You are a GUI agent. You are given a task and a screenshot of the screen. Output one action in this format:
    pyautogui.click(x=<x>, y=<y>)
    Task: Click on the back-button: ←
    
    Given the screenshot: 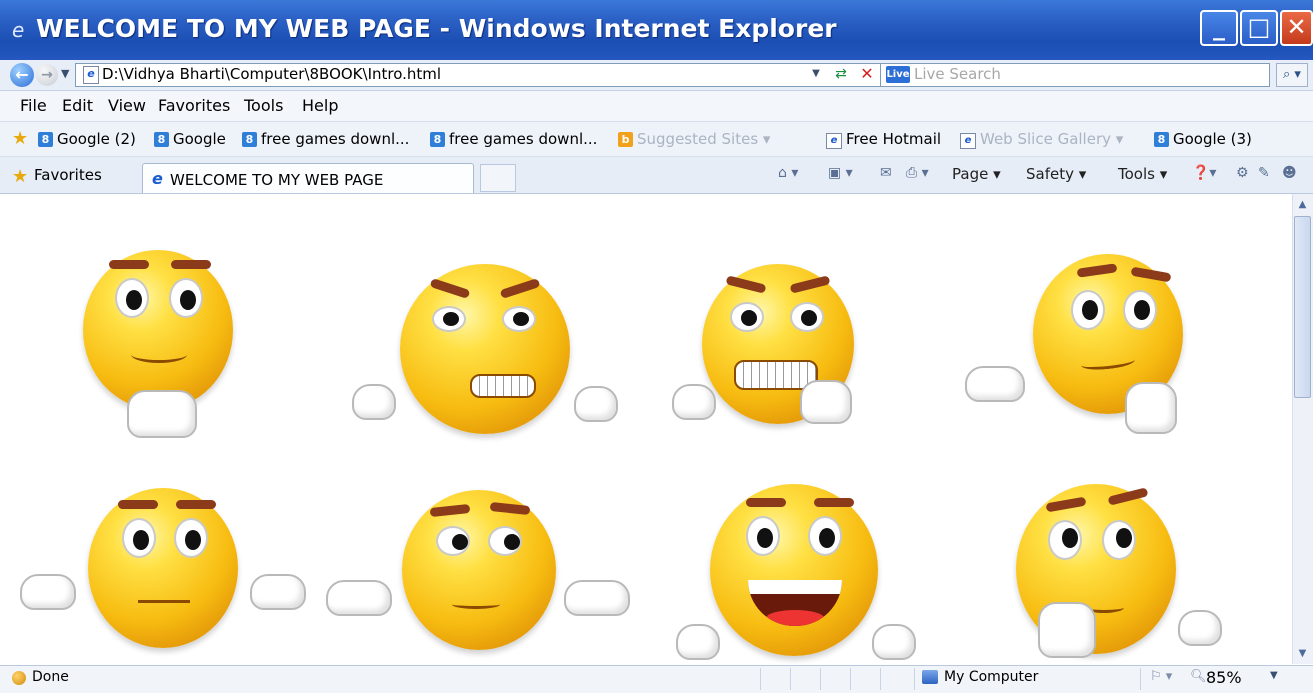 What is the action you would take?
    pyautogui.click(x=22, y=75)
    